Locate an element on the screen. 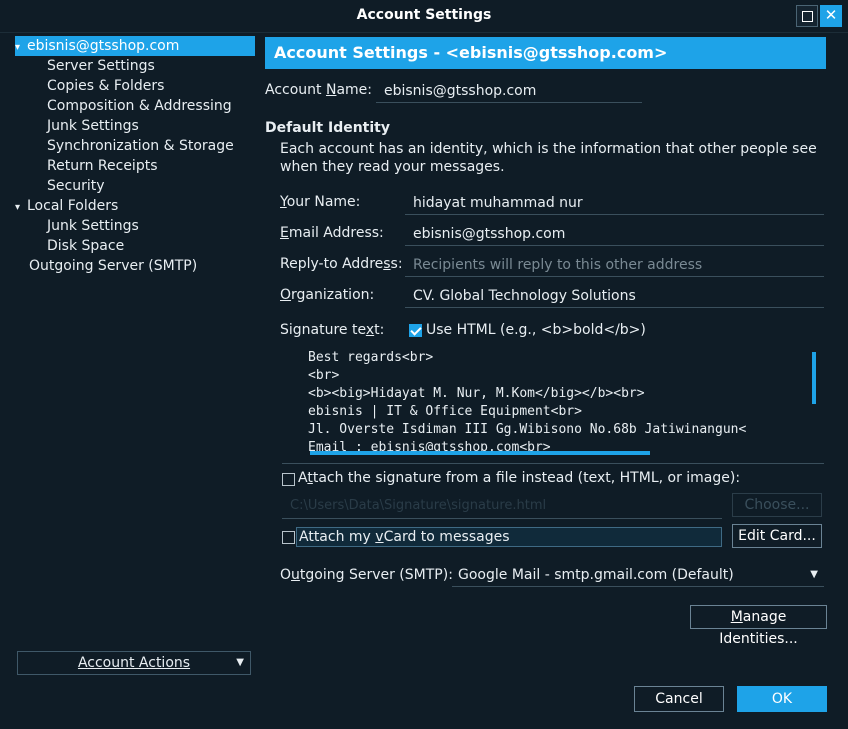 Image resolution: width=848 pixels, height=729 pixels. vertical-scrollbar is located at coordinates (814, 378).